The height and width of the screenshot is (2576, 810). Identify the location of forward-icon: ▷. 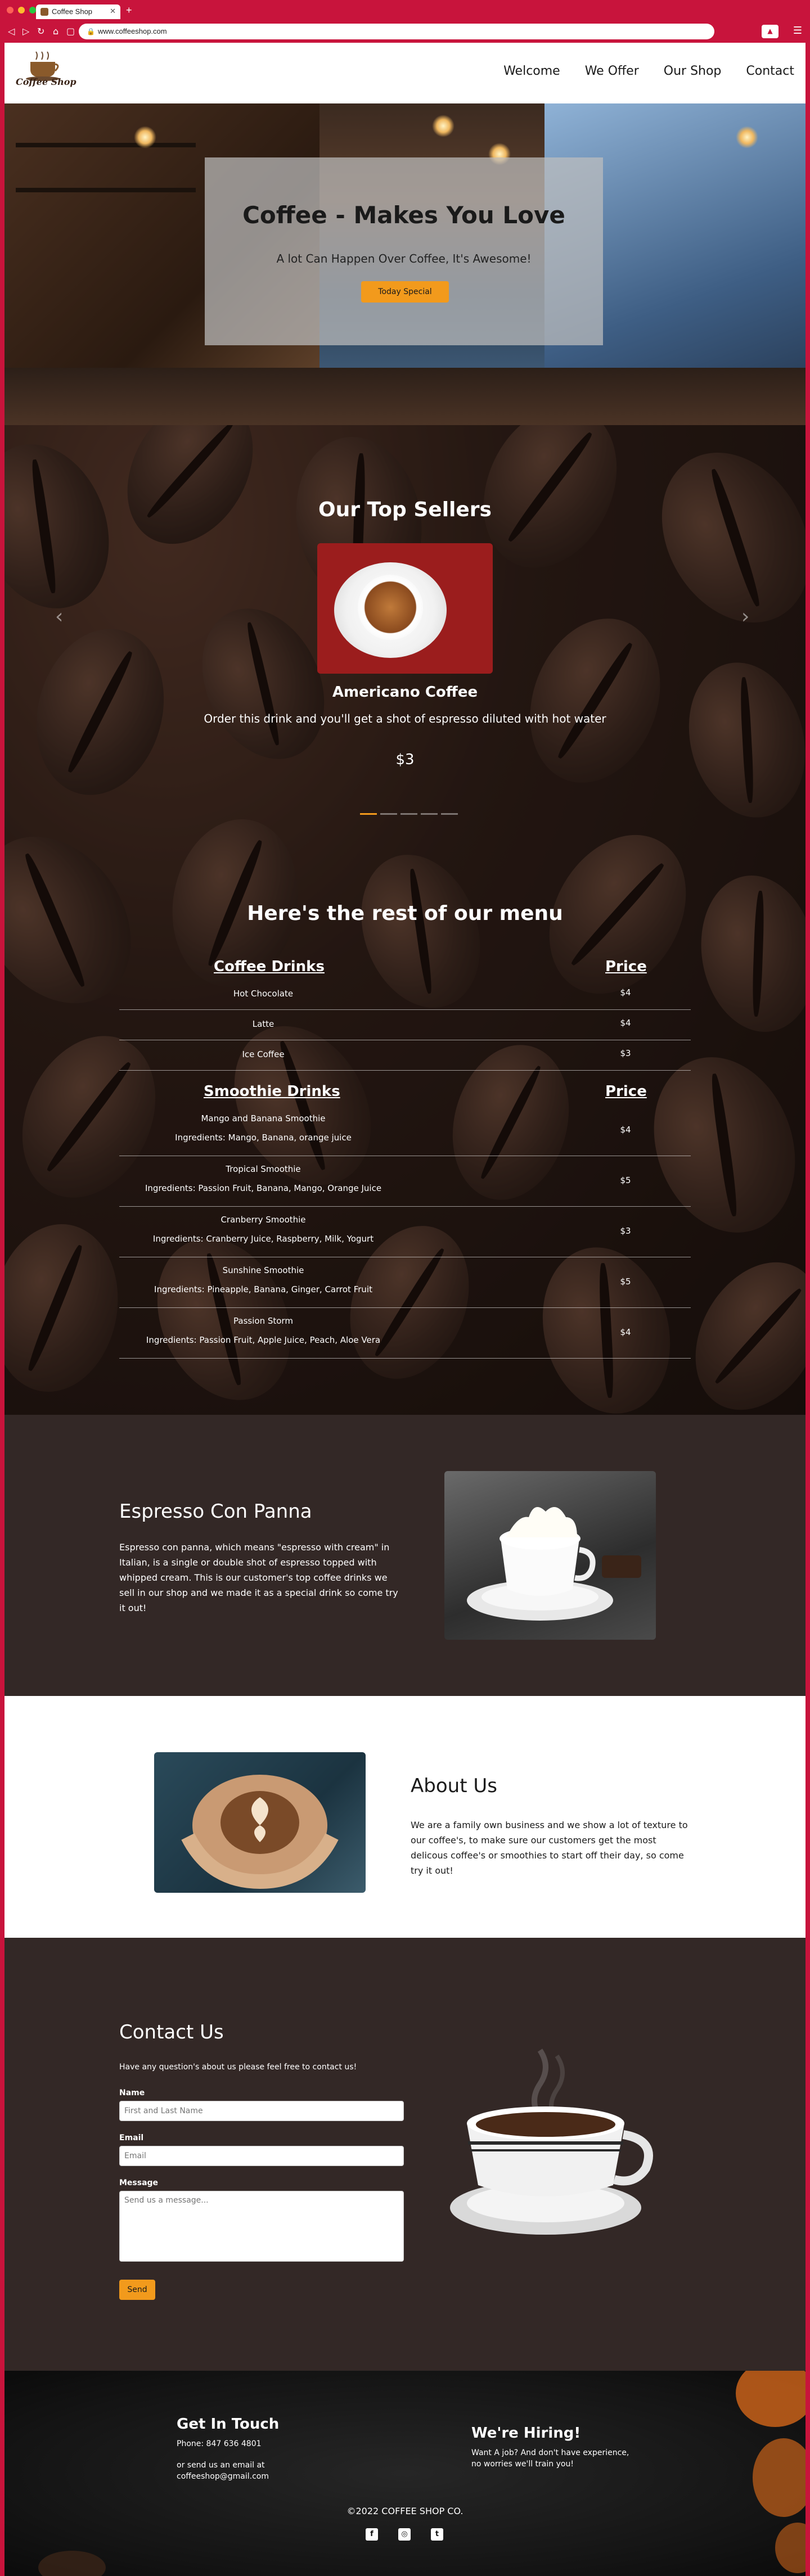
(25, 31).